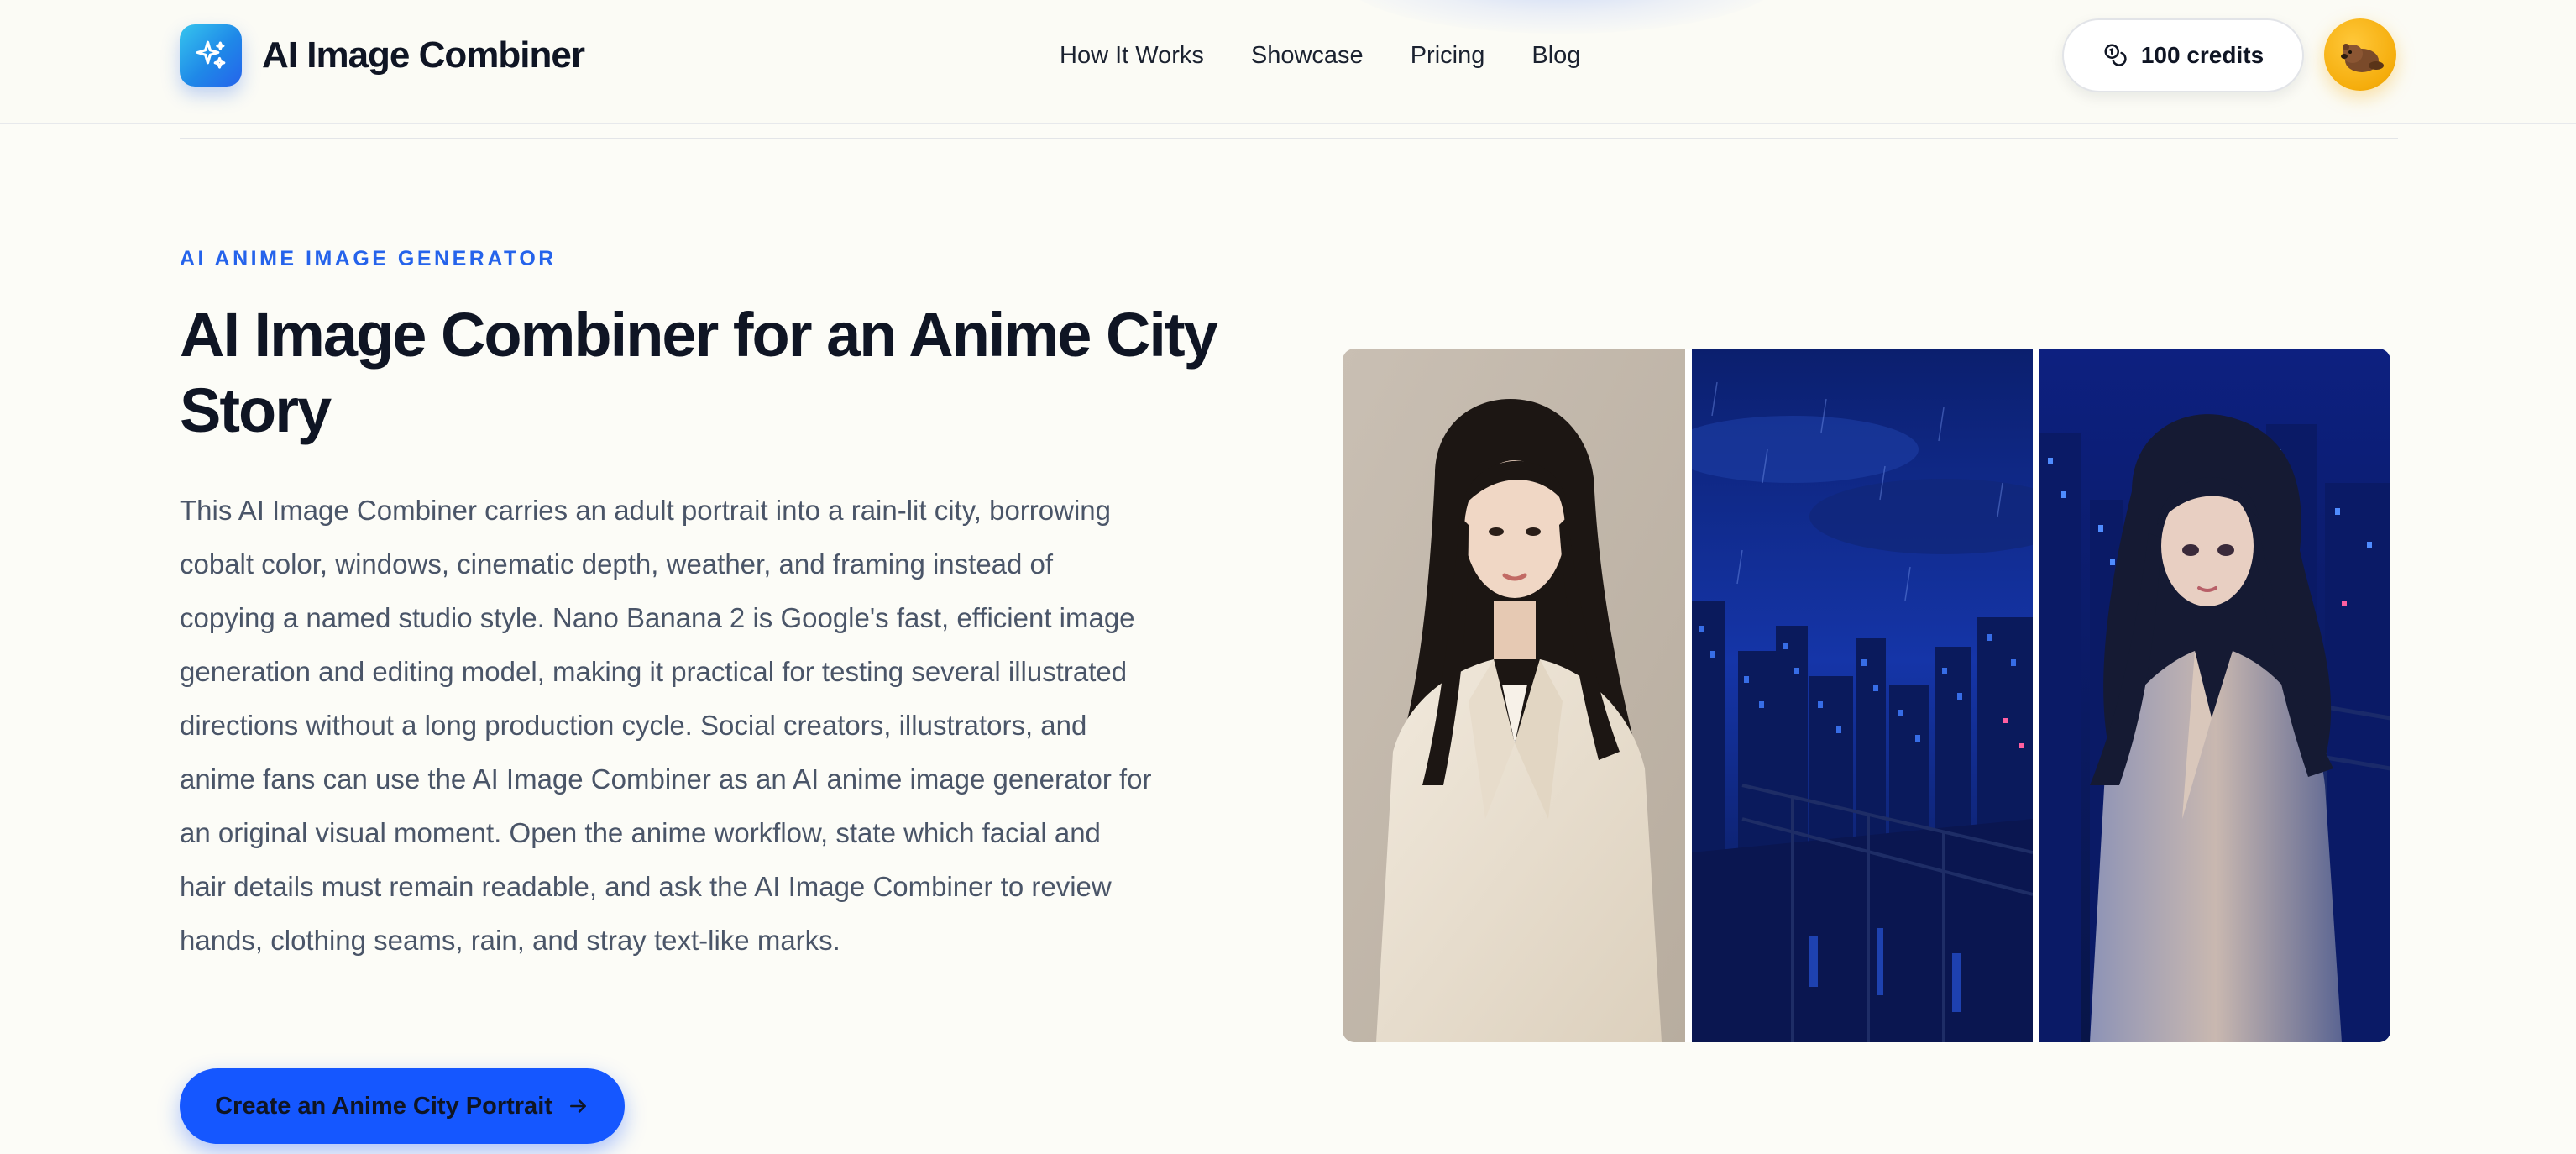 Image resolution: width=2576 pixels, height=1154 pixels. I want to click on credits-label: 100 credits, so click(2202, 55).